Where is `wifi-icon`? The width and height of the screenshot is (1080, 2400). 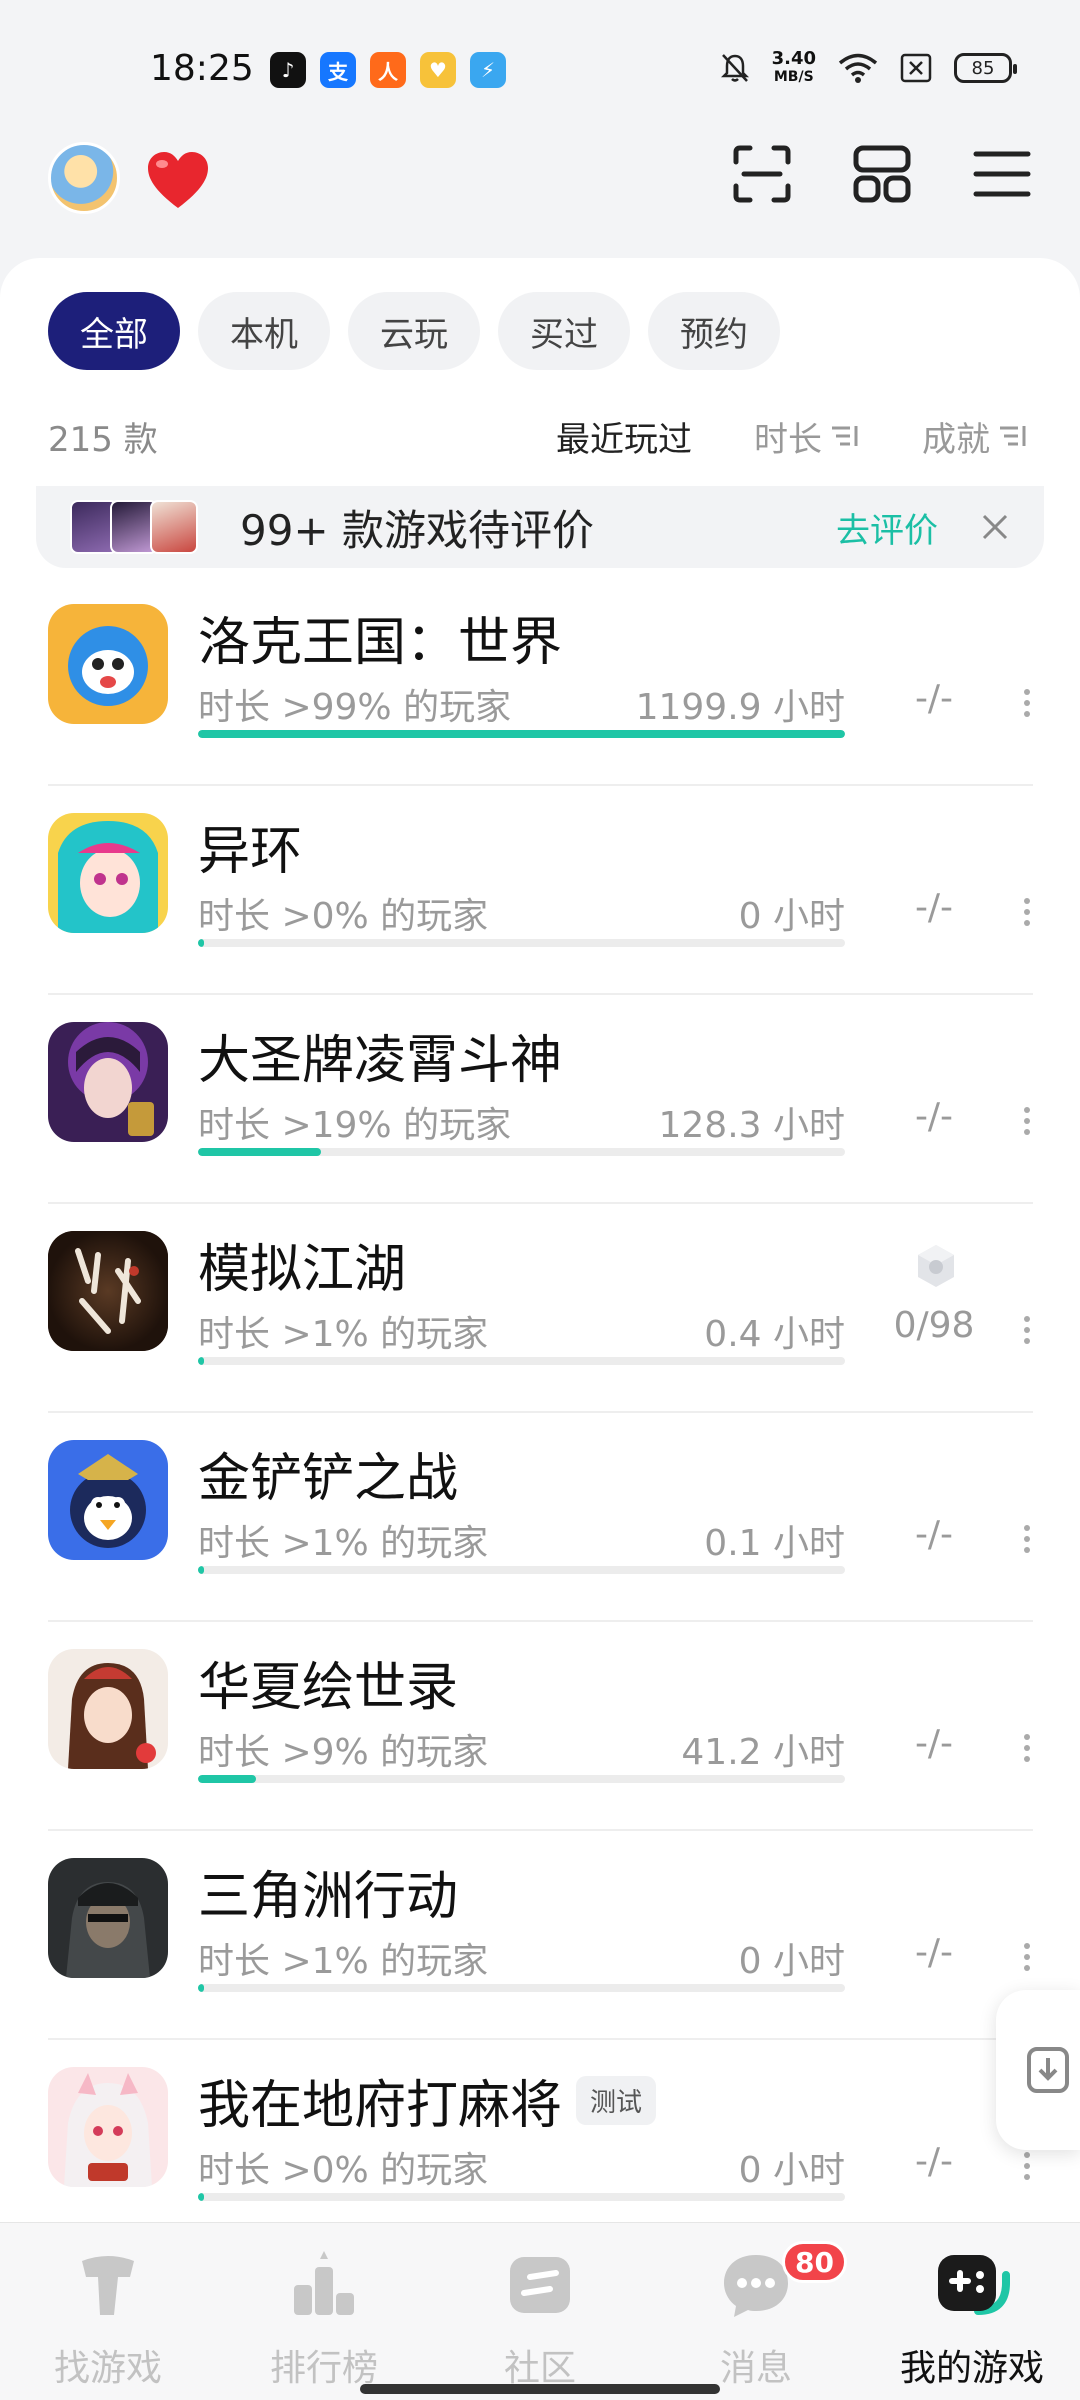 wifi-icon is located at coordinates (858, 68).